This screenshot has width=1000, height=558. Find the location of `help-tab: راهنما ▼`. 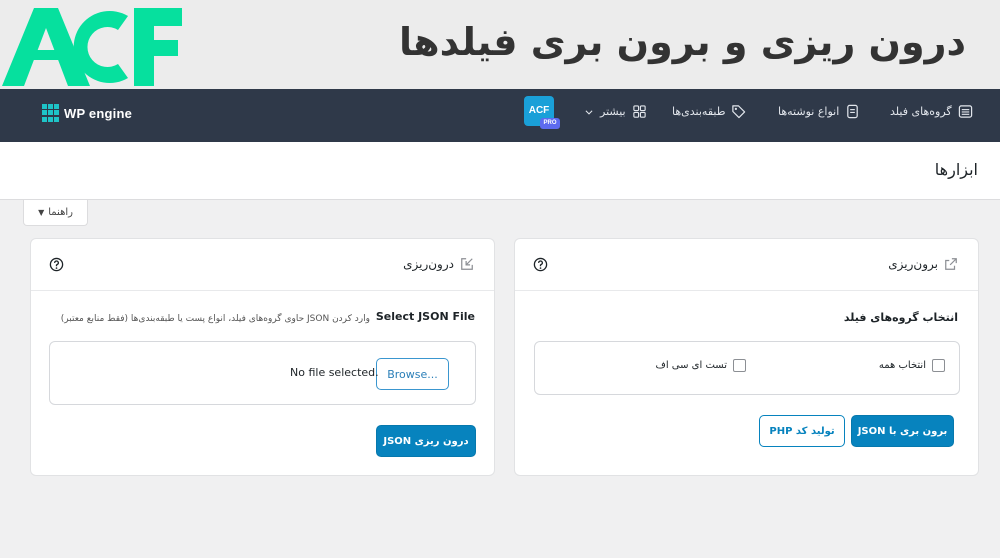

help-tab: راهنما ▼ is located at coordinates (55, 213).